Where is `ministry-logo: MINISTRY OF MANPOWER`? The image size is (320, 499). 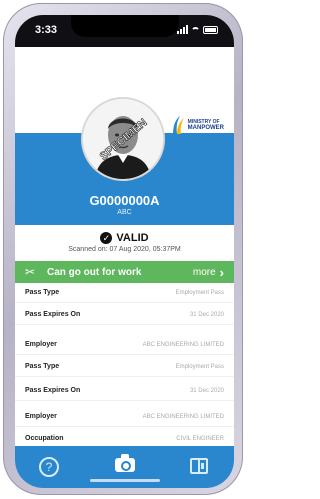 ministry-logo: MINISTRY OF MANPOWER is located at coordinates (197, 125).